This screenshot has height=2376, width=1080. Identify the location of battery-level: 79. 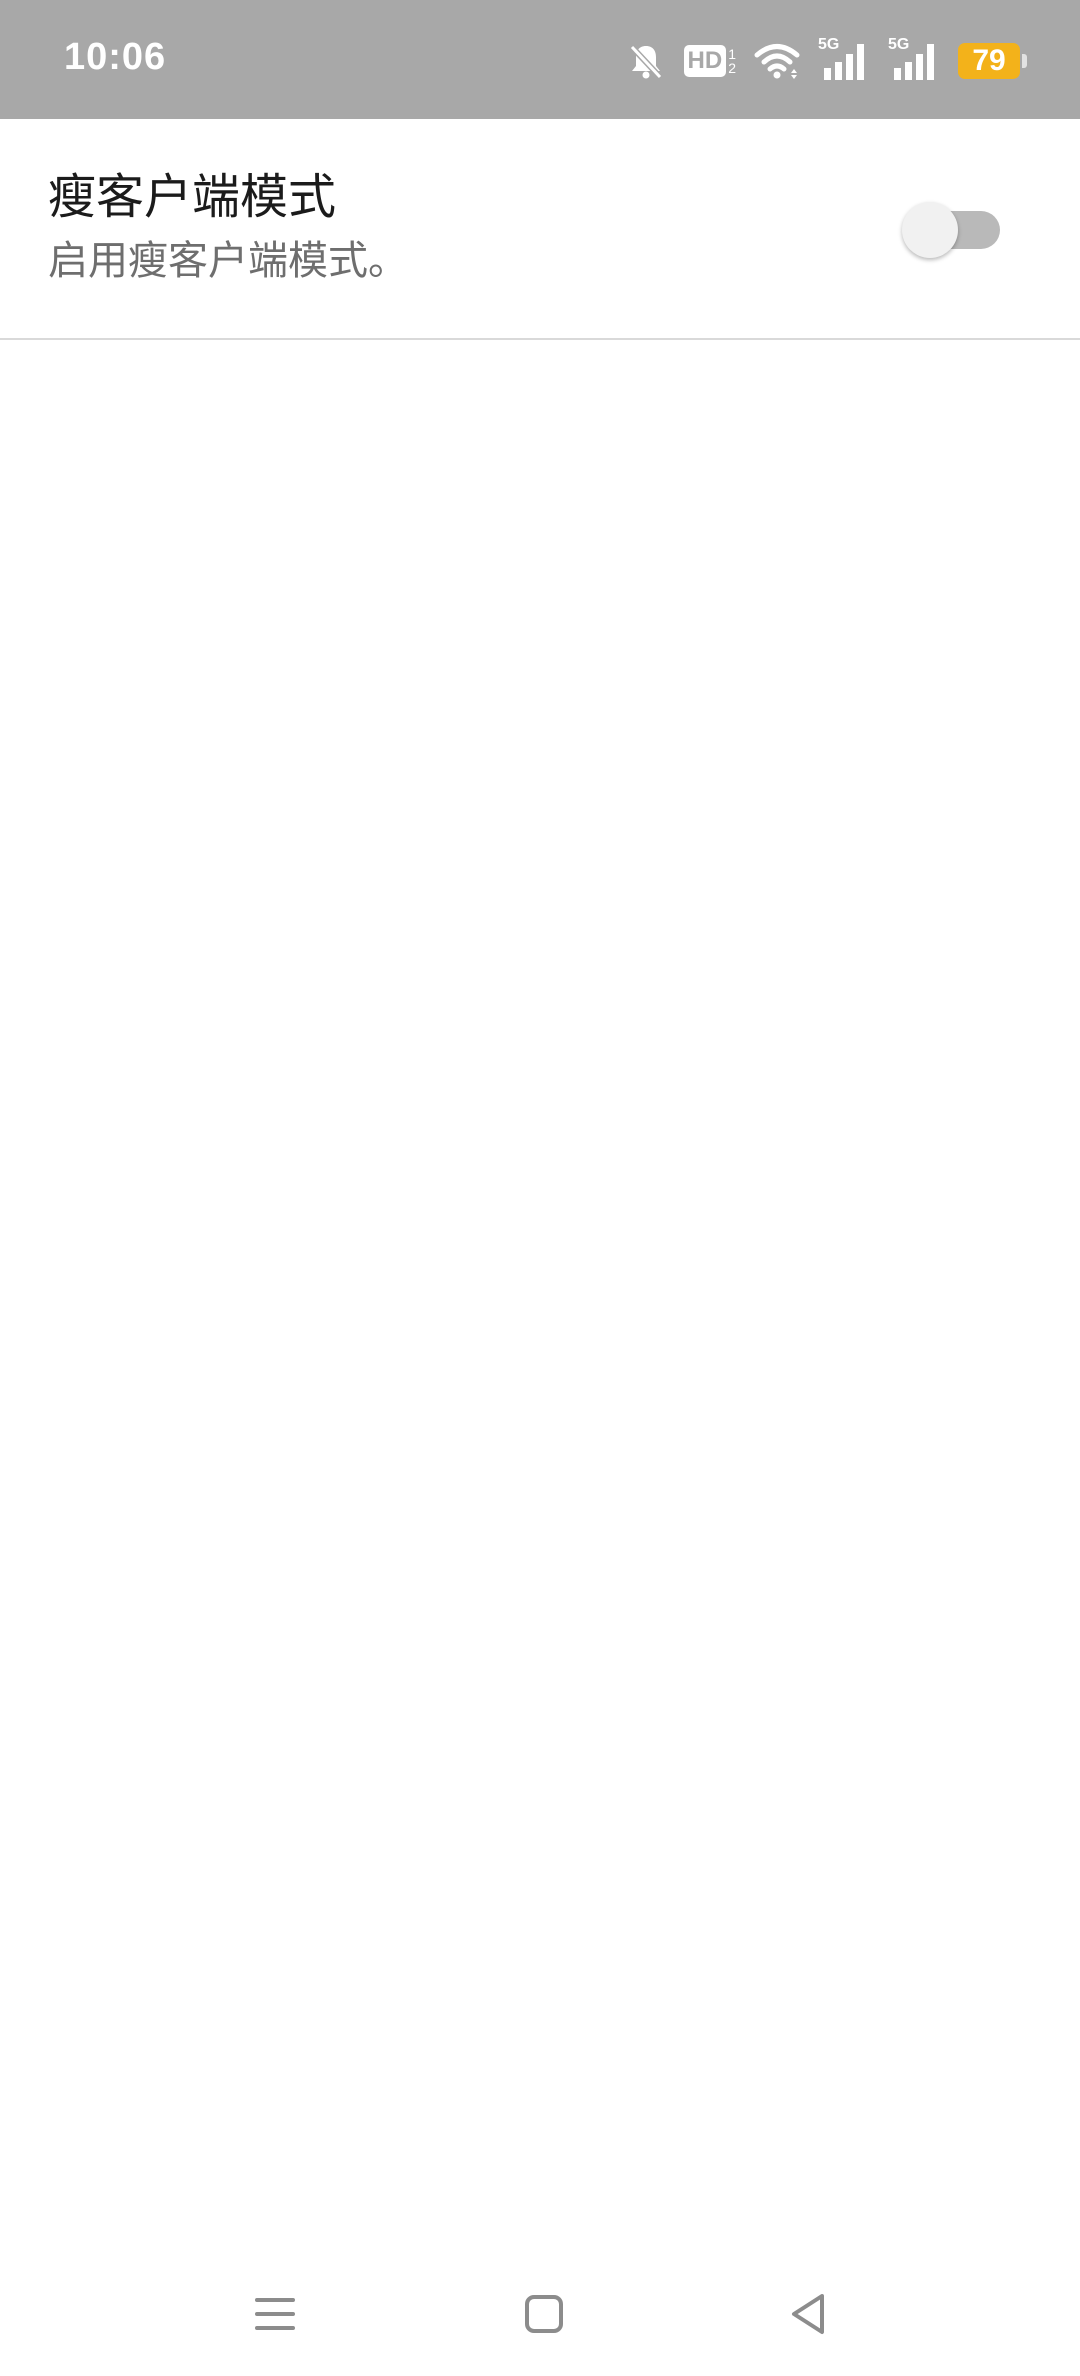
(989, 60).